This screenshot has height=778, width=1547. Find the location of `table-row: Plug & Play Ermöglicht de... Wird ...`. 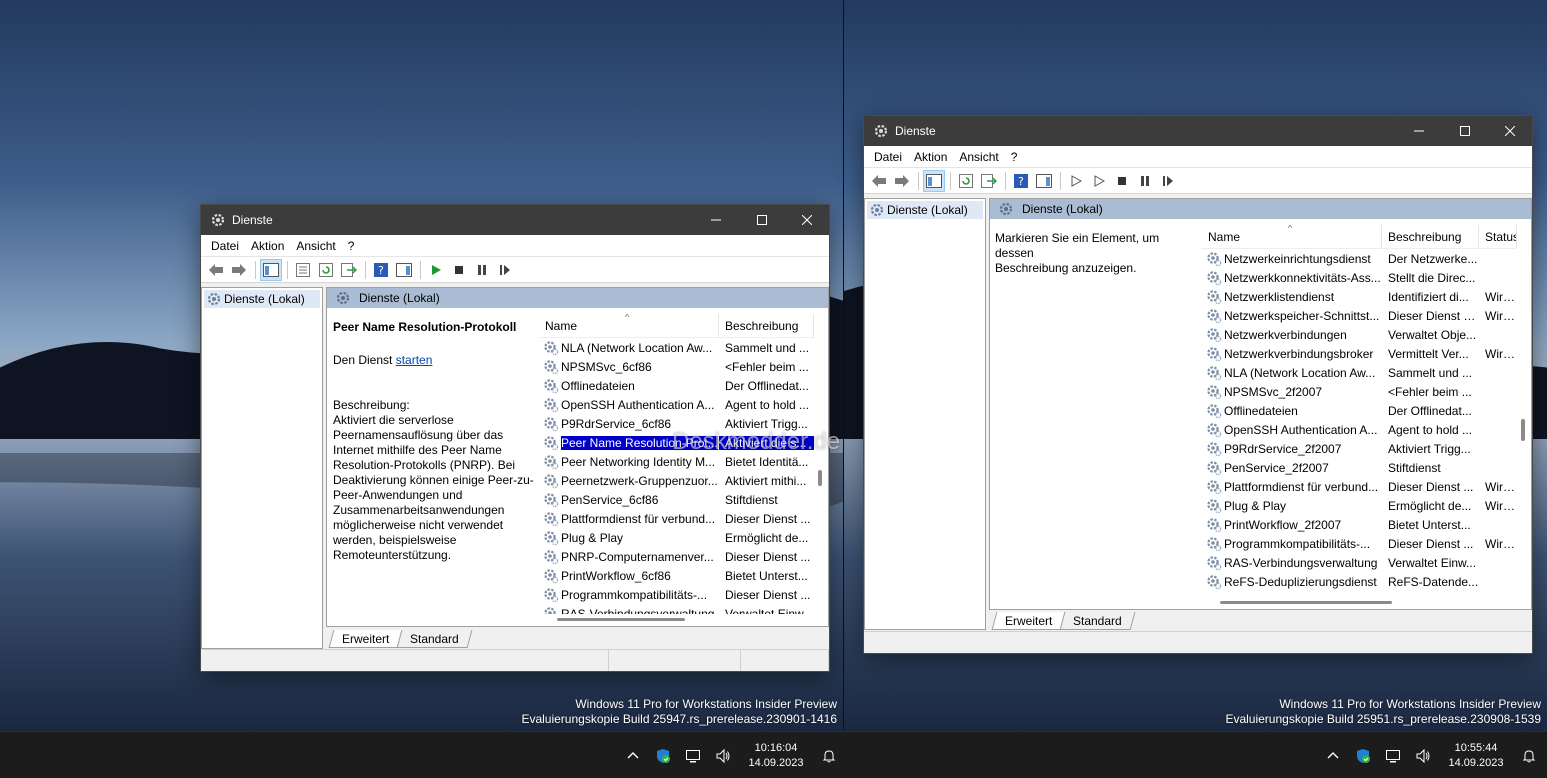

table-row: Plug & Play Ermöglicht de... Wird ... is located at coordinates (1359, 505).